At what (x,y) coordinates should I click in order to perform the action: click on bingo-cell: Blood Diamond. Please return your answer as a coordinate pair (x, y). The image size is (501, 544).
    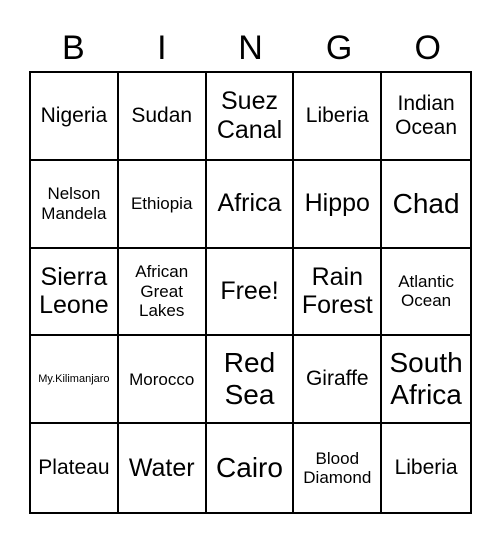
    Looking at the image, I should click on (338, 468).